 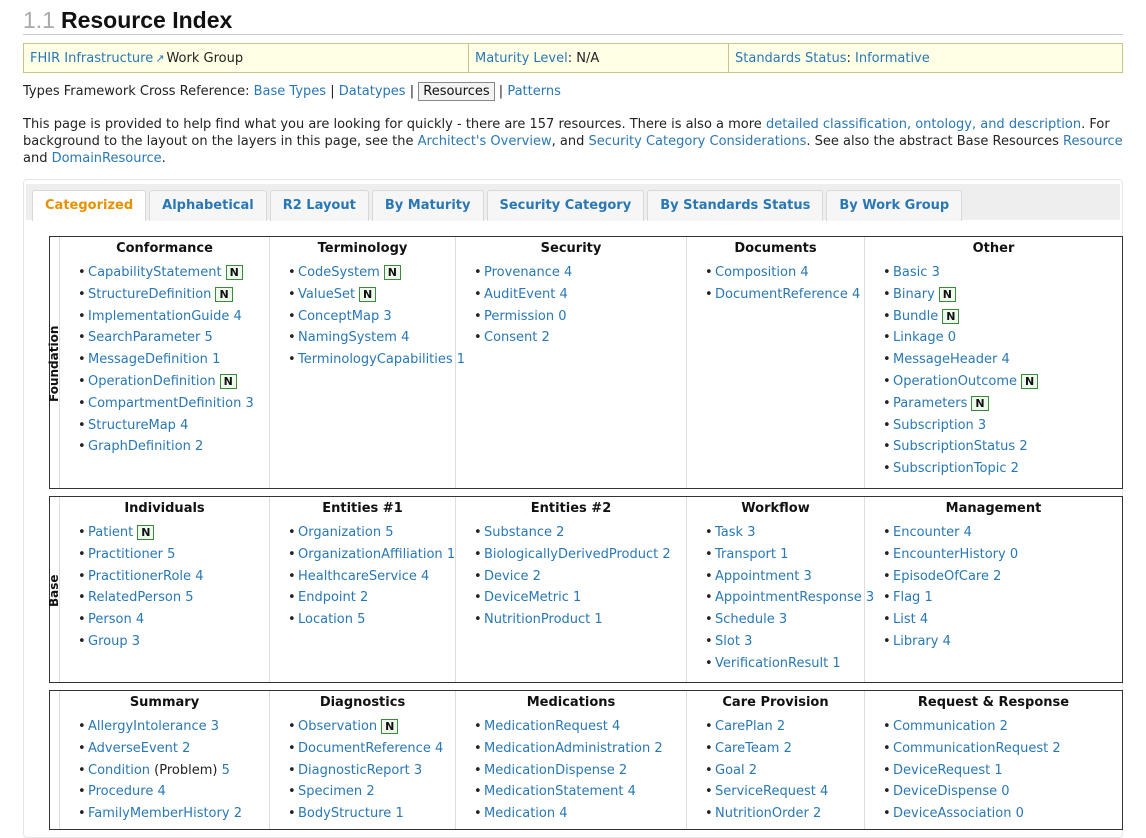 I want to click on resource-link: Communication, so click(x=944, y=726).